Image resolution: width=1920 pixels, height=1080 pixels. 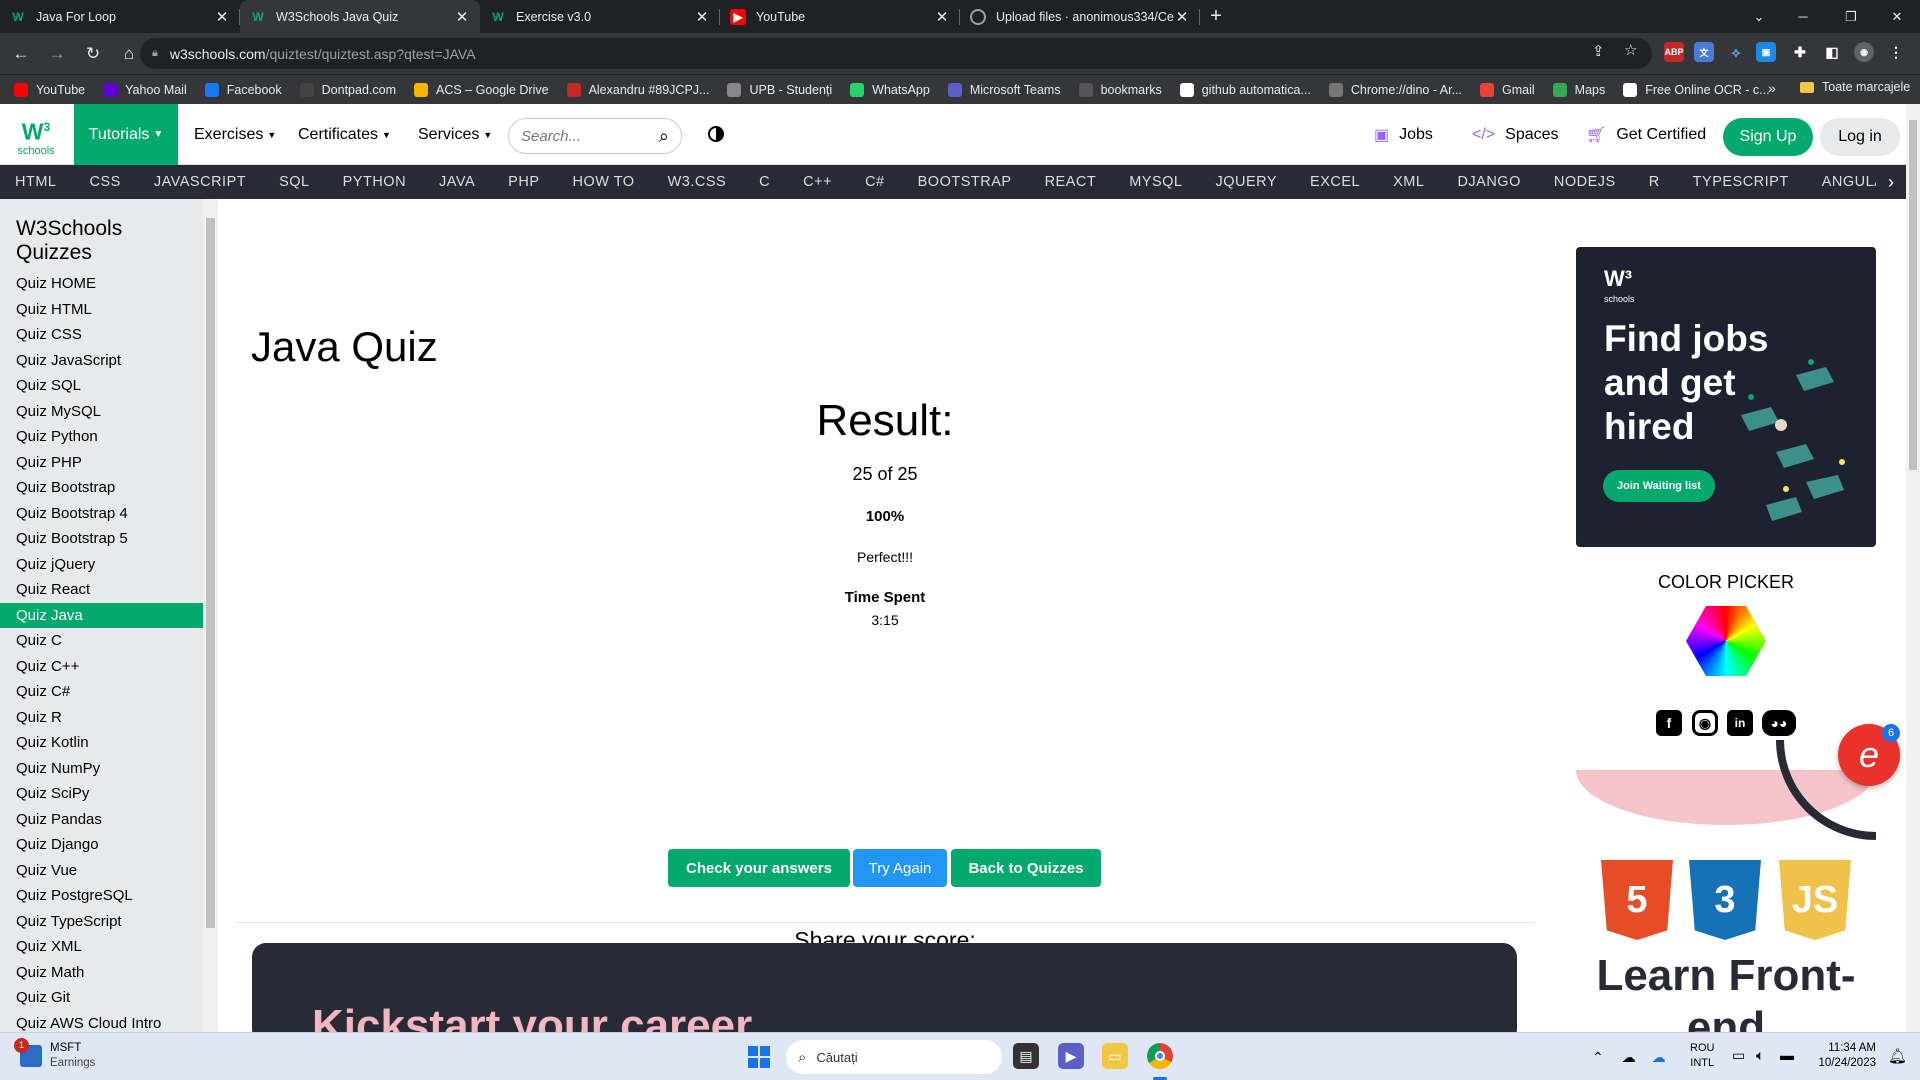 I want to click on check-answers-button: Check your answers, so click(x=759, y=868).